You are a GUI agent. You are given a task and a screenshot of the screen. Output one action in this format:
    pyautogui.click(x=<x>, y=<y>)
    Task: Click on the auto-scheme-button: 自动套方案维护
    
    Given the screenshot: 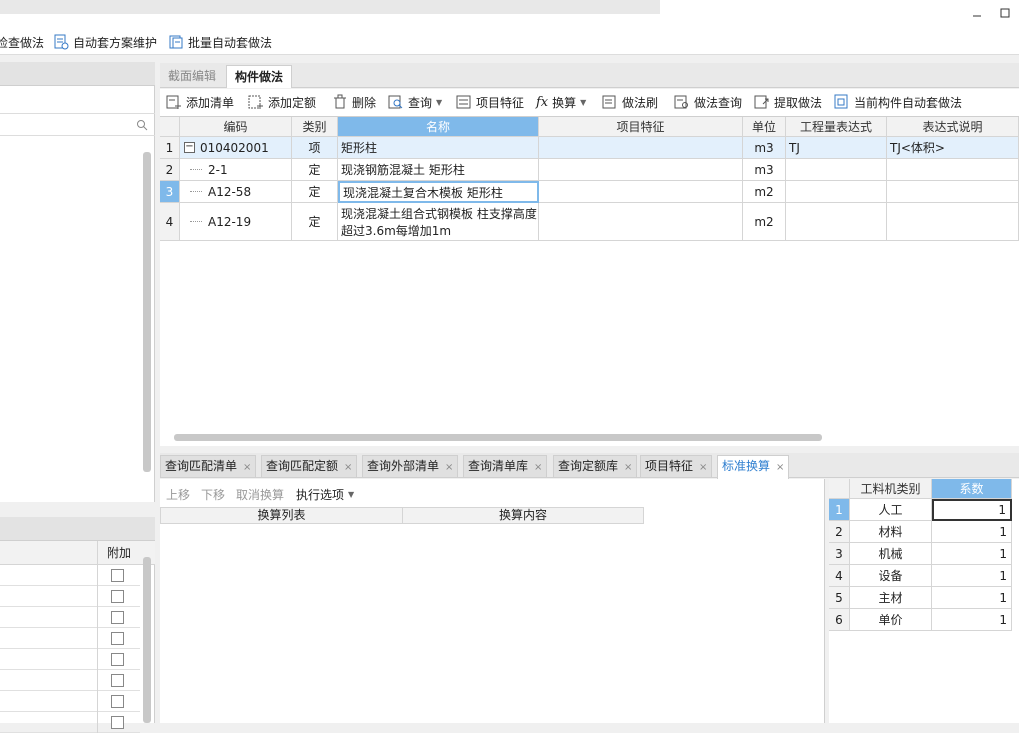 What is the action you would take?
    pyautogui.click(x=105, y=42)
    